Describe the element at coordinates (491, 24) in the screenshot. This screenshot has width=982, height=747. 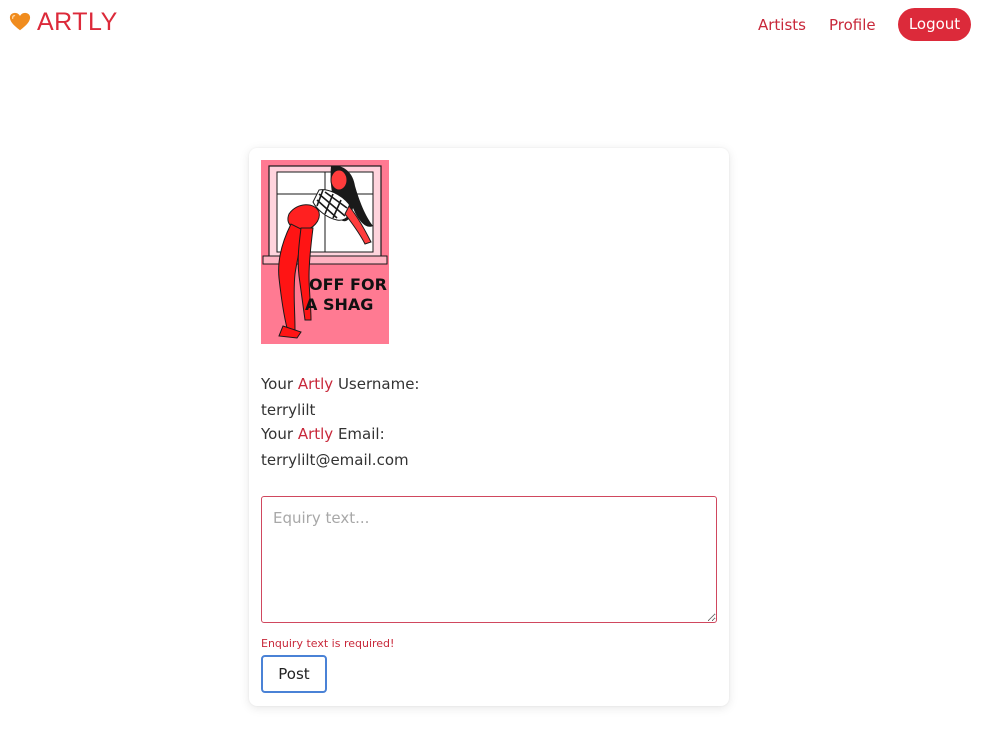
I see `navbar: ARTLY Artists Profile Logout` at that location.